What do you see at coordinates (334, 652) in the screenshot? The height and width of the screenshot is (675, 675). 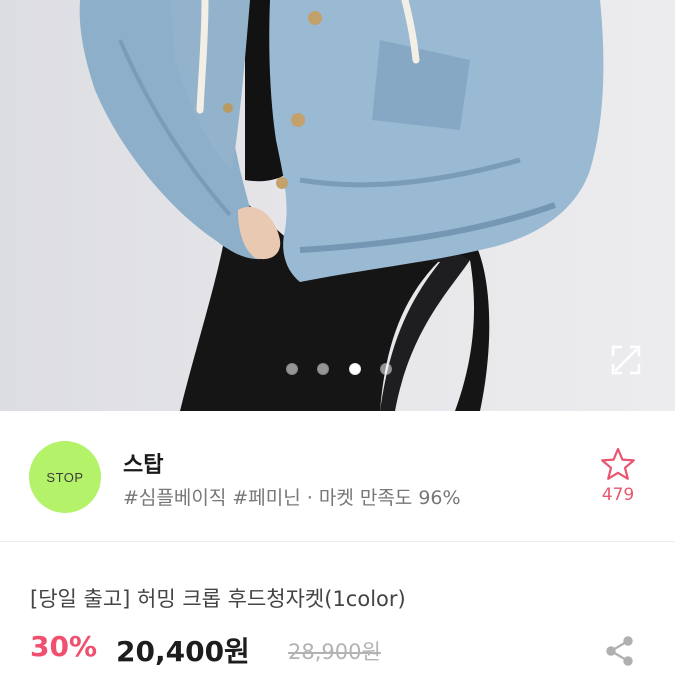 I see `original-price: 28,900원` at bounding box center [334, 652].